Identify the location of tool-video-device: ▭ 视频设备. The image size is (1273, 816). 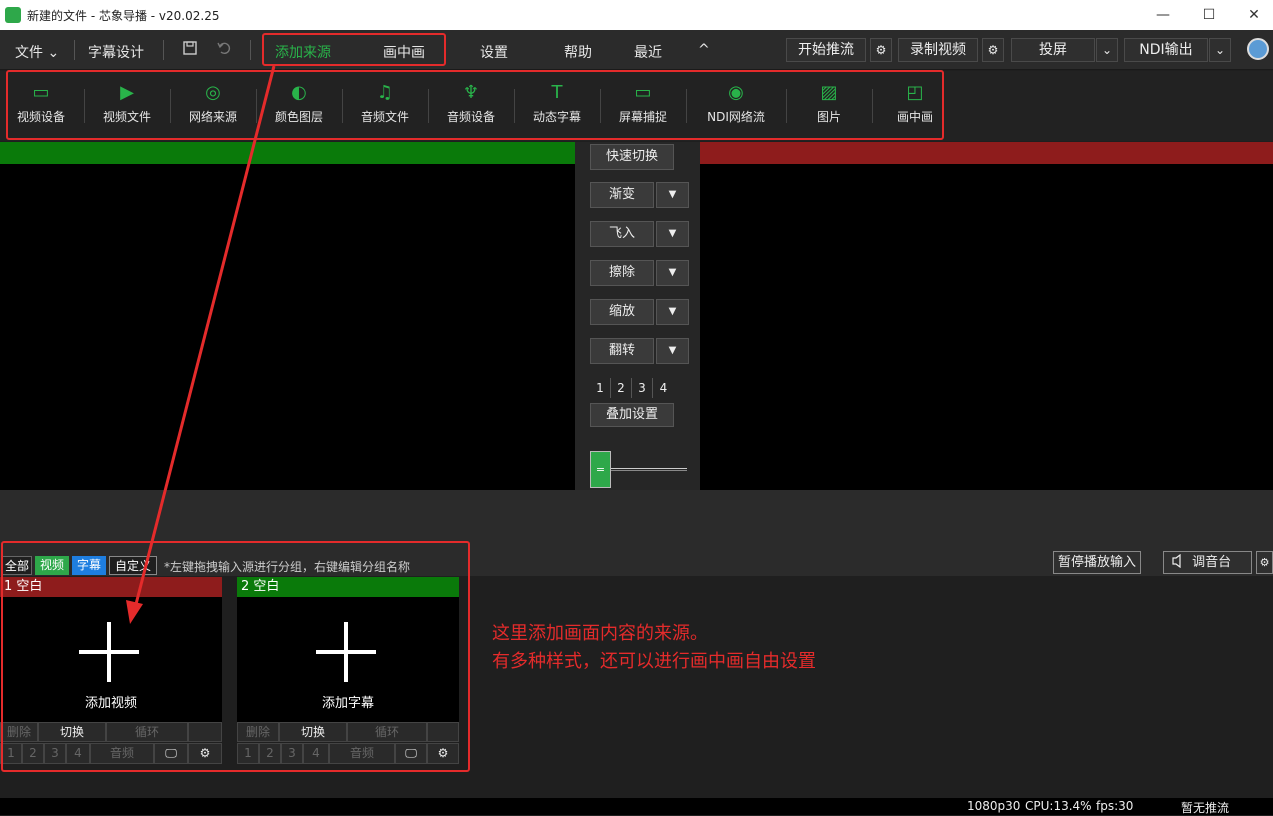
(41, 106).